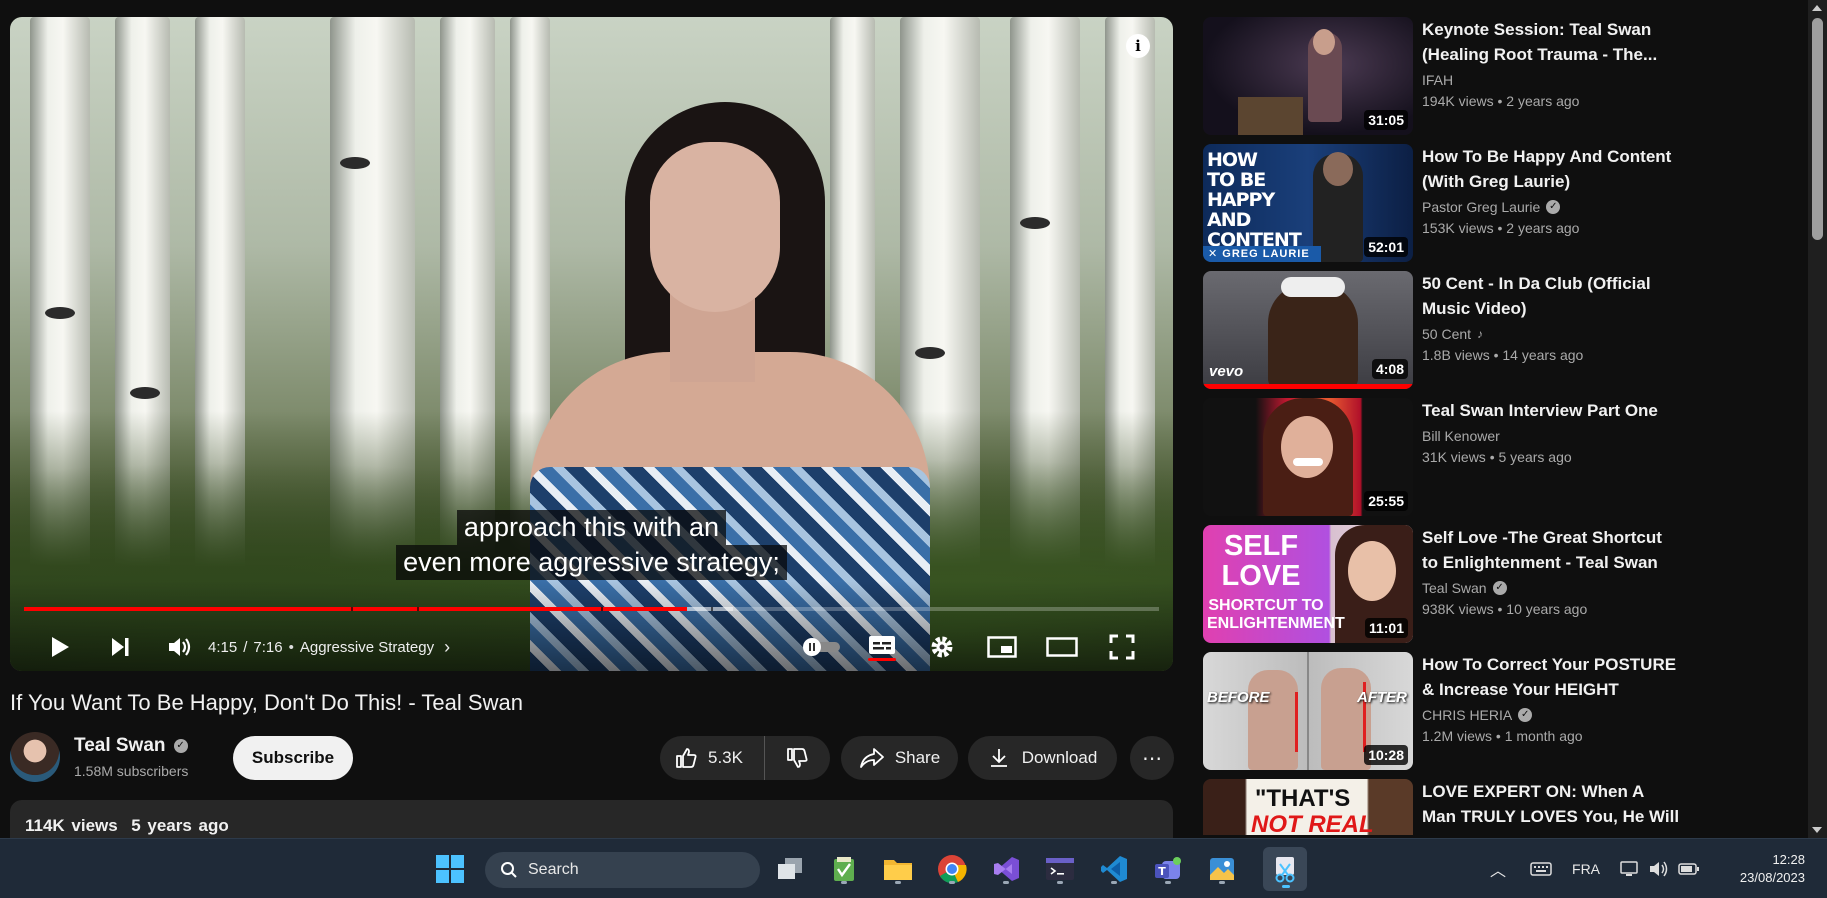  What do you see at coordinates (1498, 869) in the screenshot?
I see `chevron-up-icon: ︿` at bounding box center [1498, 869].